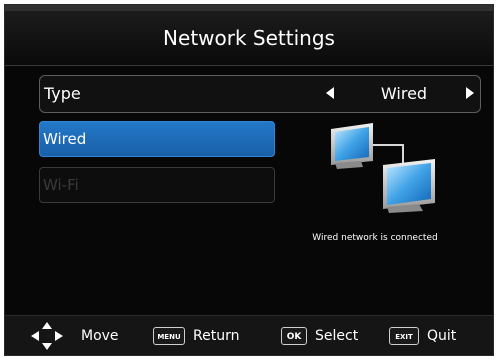 This screenshot has width=496, height=358. I want to click on type-label: Type, so click(62, 93).